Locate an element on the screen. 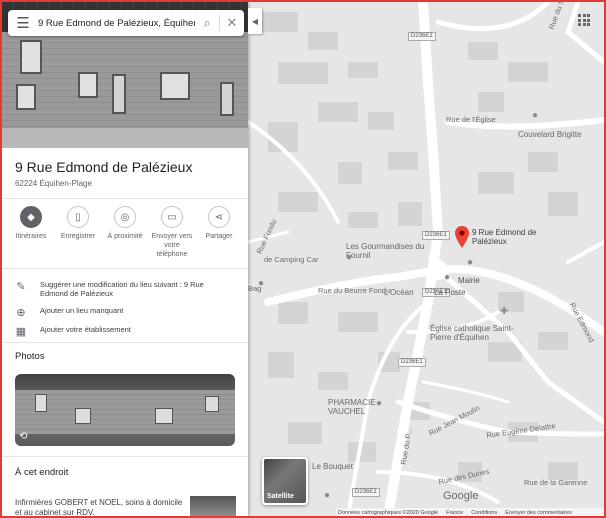 This screenshot has width=606, height=518. add-business-icon: ▦ is located at coordinates (21, 332).